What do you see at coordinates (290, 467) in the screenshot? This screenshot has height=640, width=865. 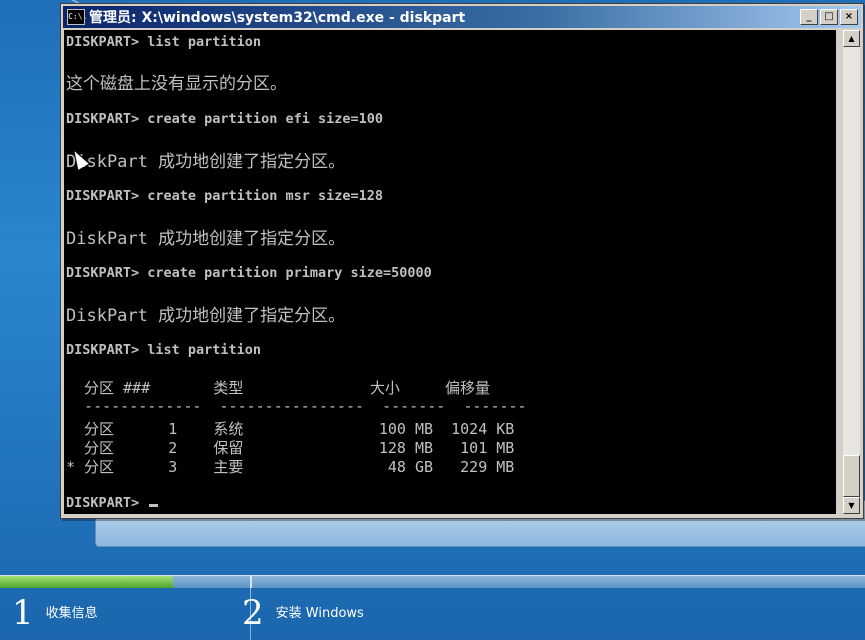 I see `table-row: * 分区 3 主要 48 GB 229 MB` at bounding box center [290, 467].